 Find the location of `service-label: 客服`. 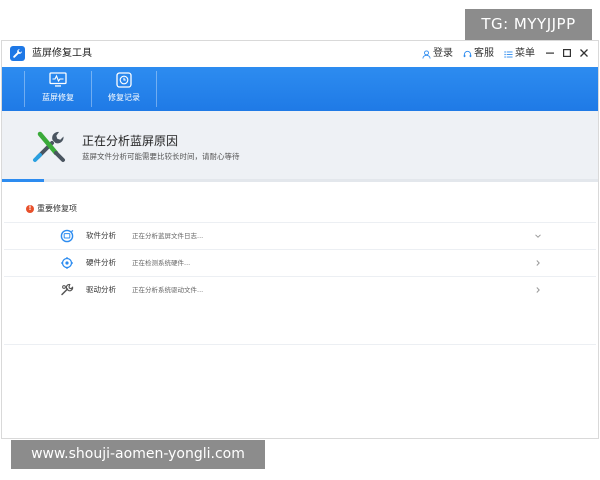

service-label: 客服 is located at coordinates (484, 53).